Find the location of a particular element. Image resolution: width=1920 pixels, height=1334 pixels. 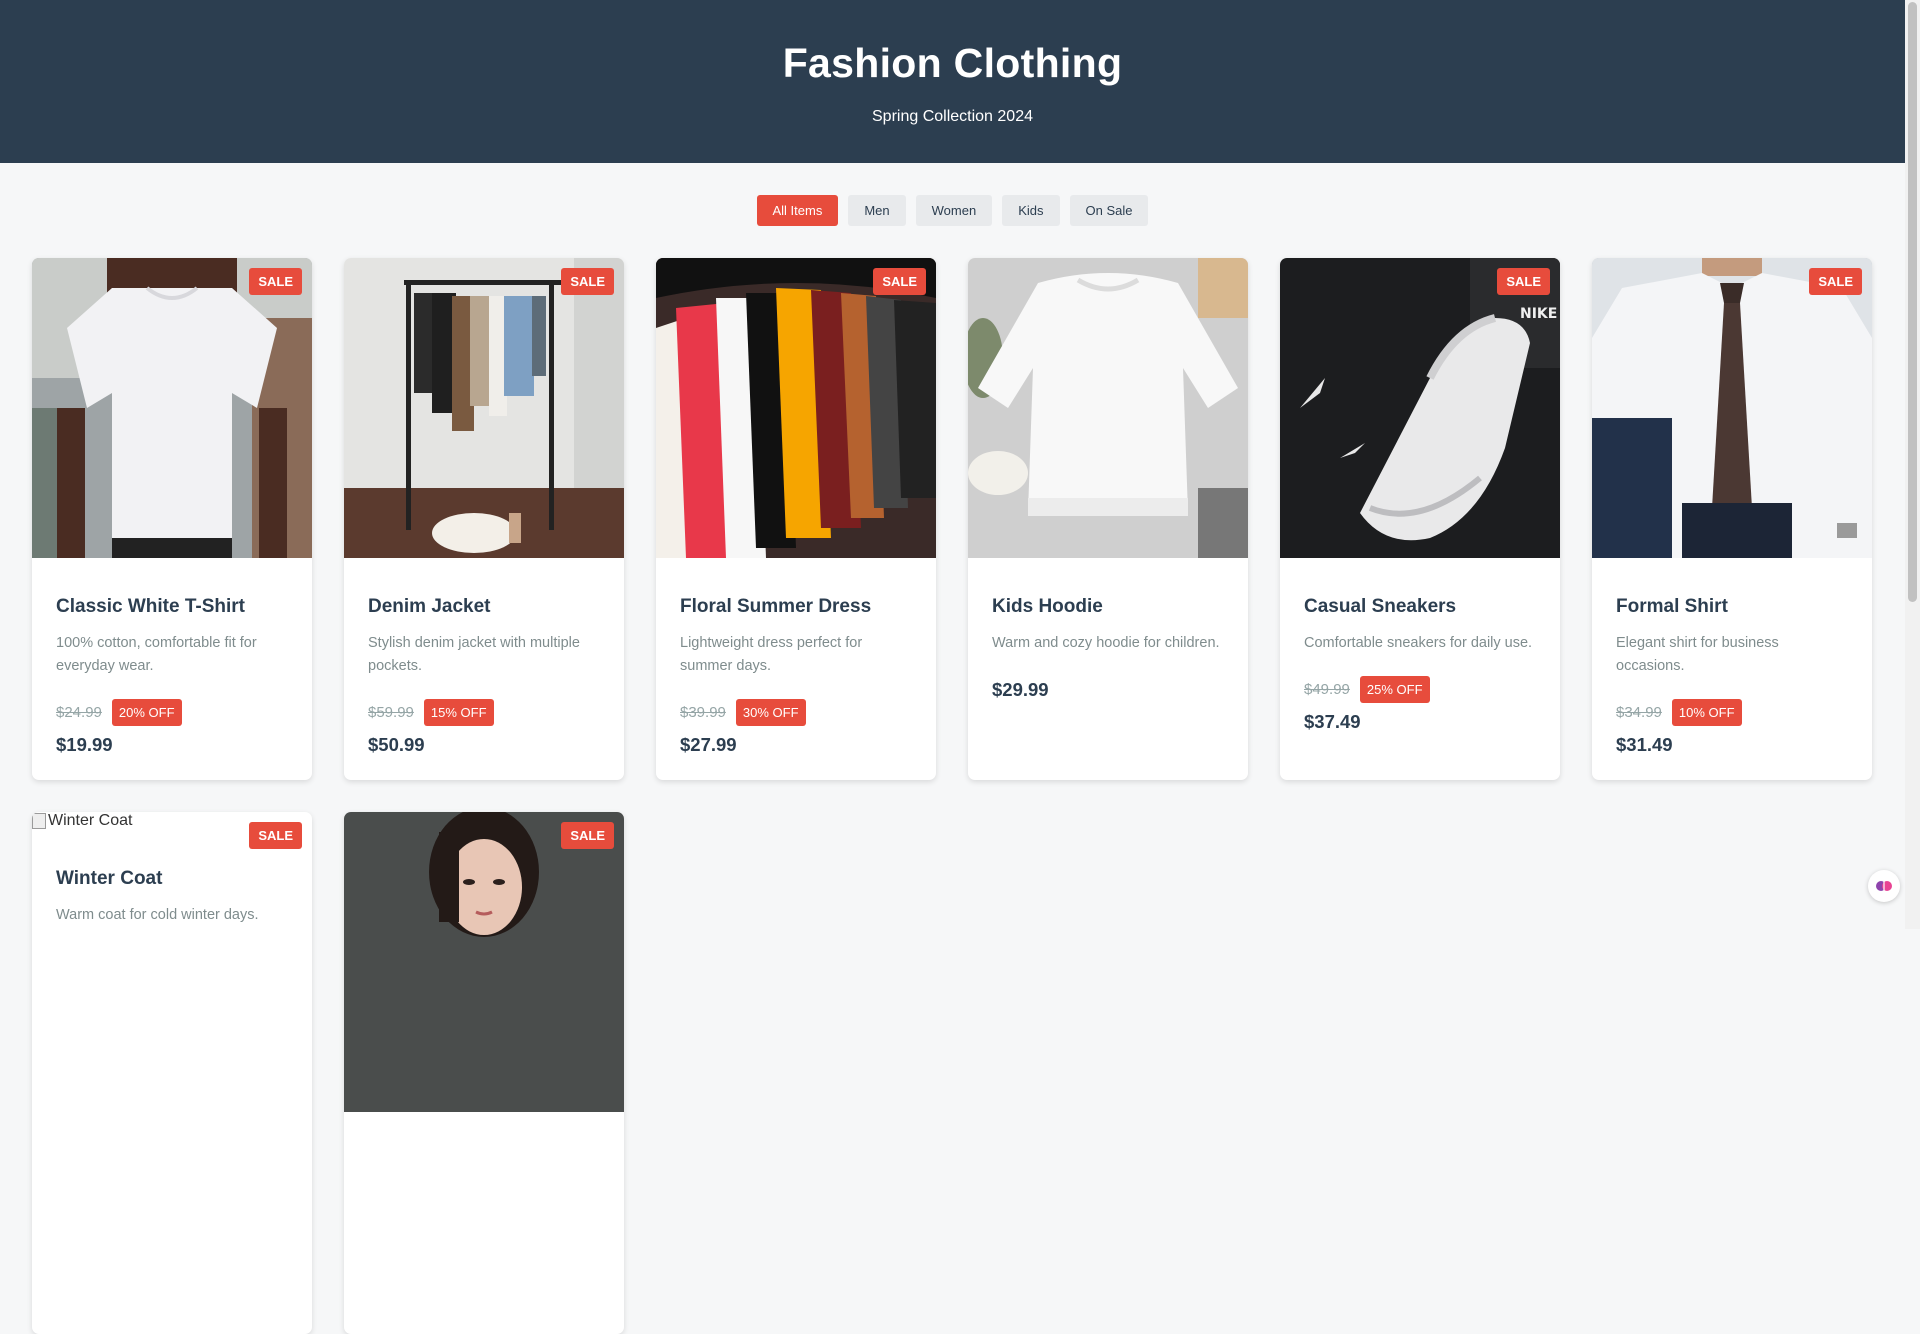

discount-badge: 25% OFF is located at coordinates (1394, 689).